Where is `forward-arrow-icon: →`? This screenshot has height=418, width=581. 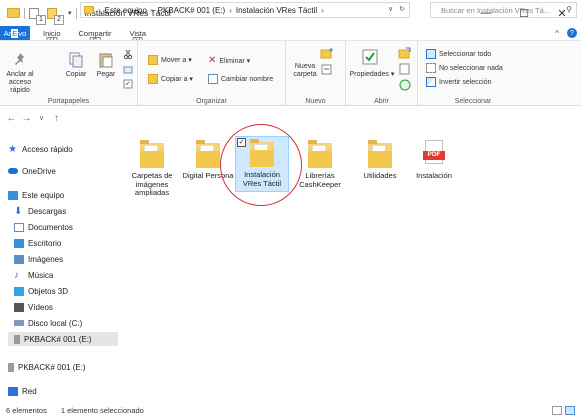
forward-arrow-icon: → is located at coordinates (26, 118).